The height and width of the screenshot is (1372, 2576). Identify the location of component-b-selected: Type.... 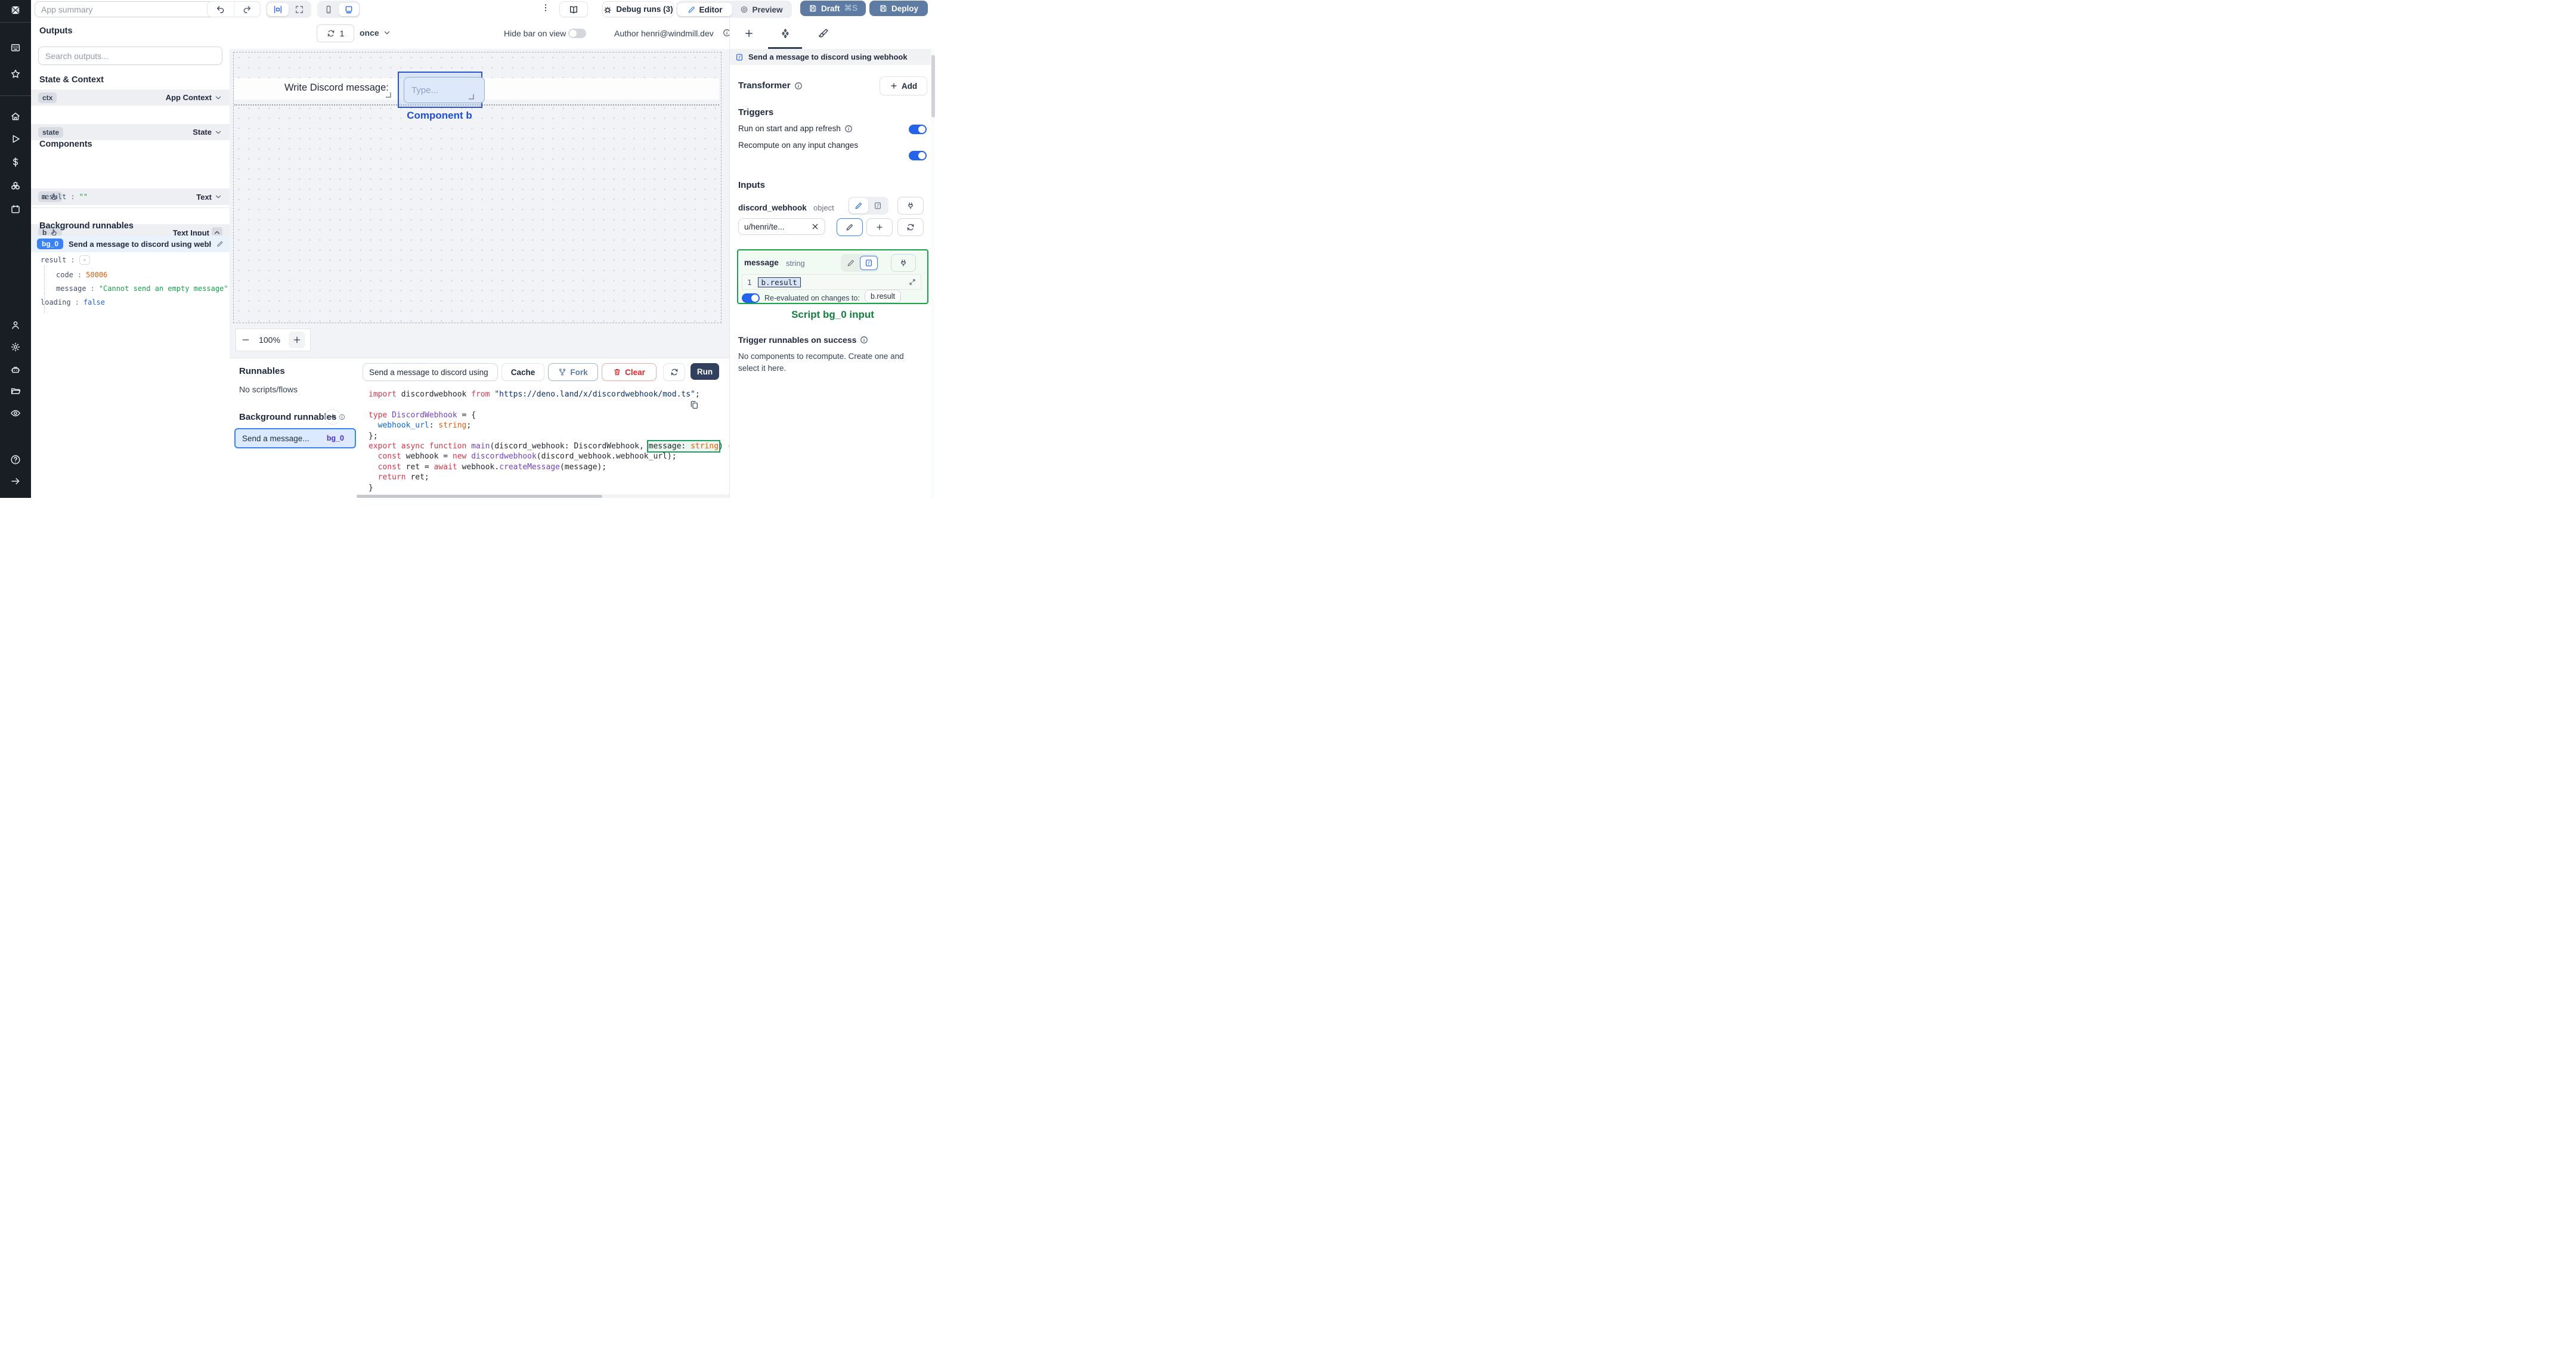
(442, 90).